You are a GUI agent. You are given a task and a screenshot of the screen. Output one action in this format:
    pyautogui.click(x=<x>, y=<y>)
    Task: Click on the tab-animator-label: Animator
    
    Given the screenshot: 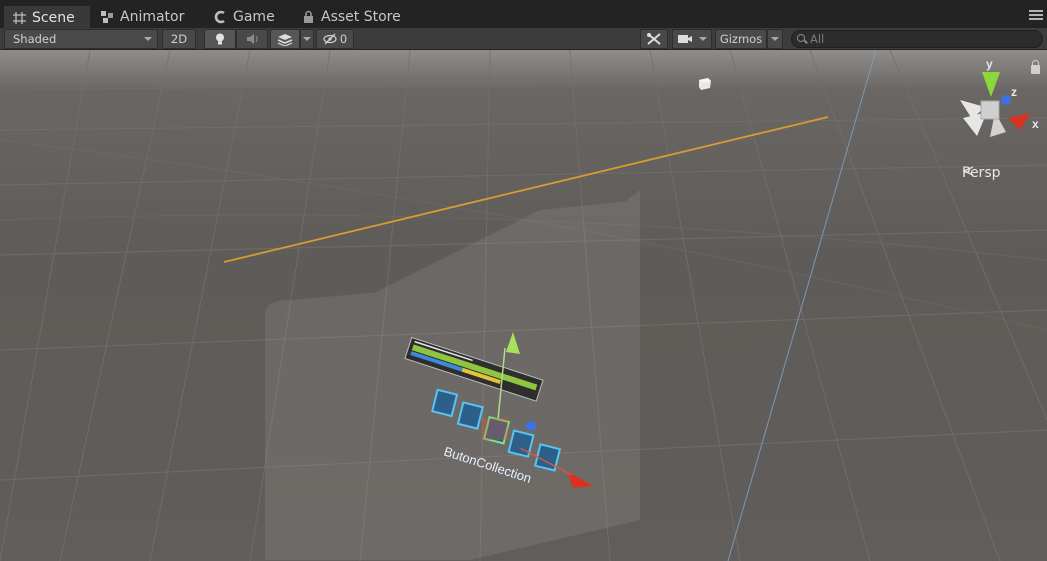 What is the action you would take?
    pyautogui.click(x=152, y=17)
    